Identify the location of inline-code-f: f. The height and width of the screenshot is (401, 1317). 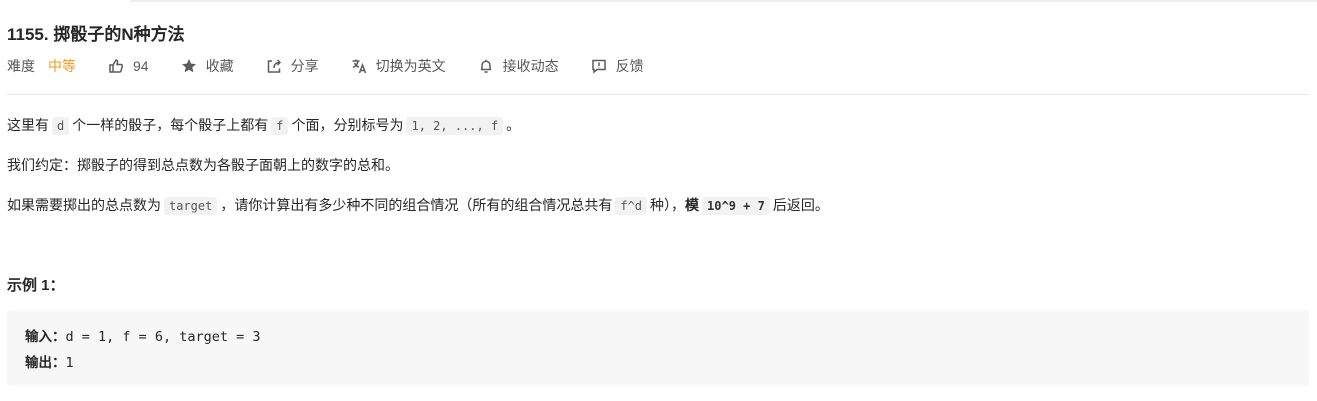
(280, 126).